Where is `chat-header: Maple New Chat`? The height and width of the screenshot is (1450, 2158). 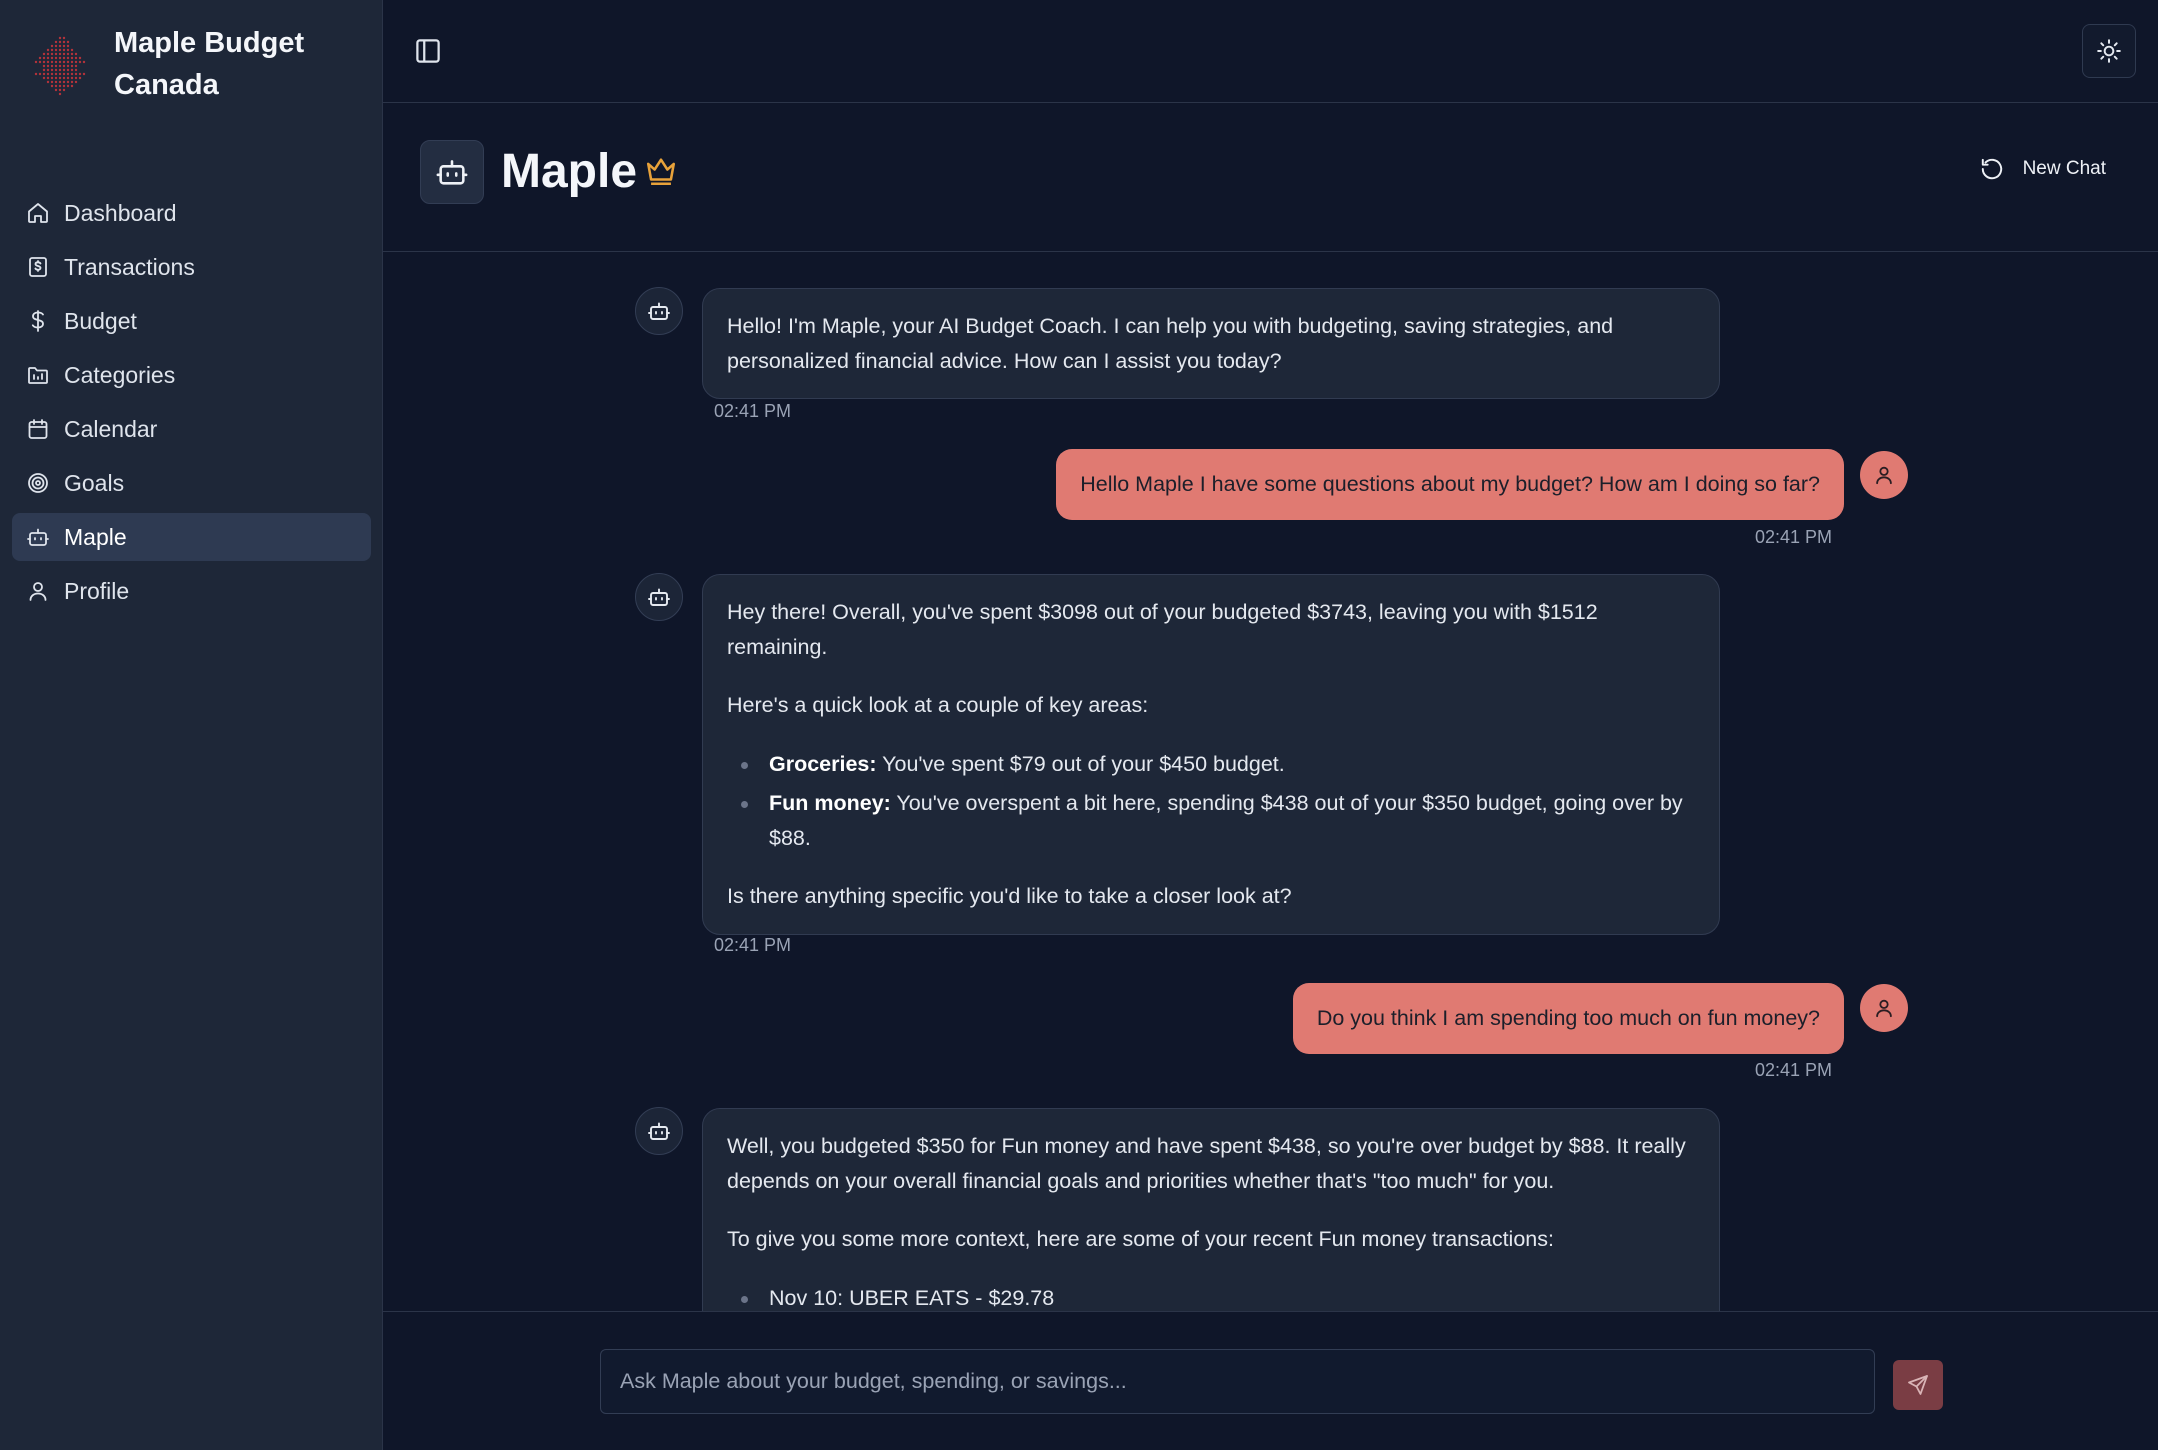
chat-header: Maple New Chat is located at coordinates (1270, 178).